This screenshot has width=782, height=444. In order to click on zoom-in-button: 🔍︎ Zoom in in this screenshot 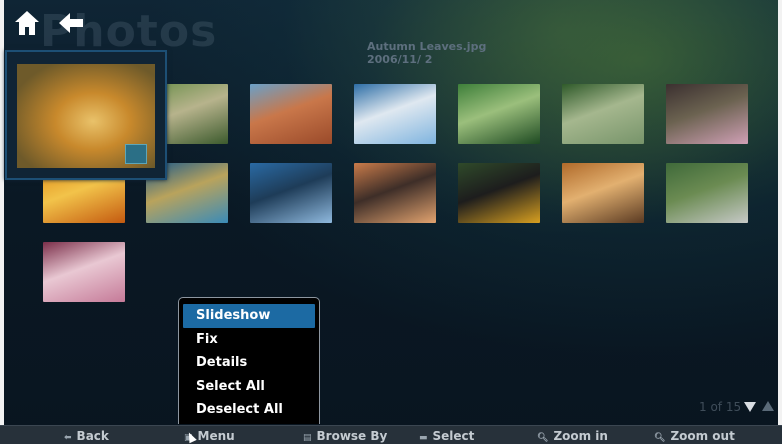, I will do `click(572, 436)`.